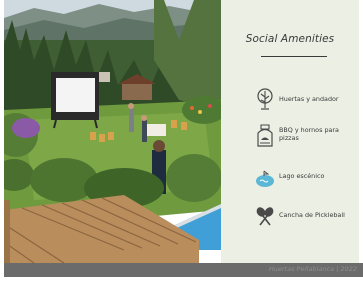  Describe the element at coordinates (183, 270) in the screenshot. I see `footer-bar: Huertas Peñablanca | 2022` at that location.